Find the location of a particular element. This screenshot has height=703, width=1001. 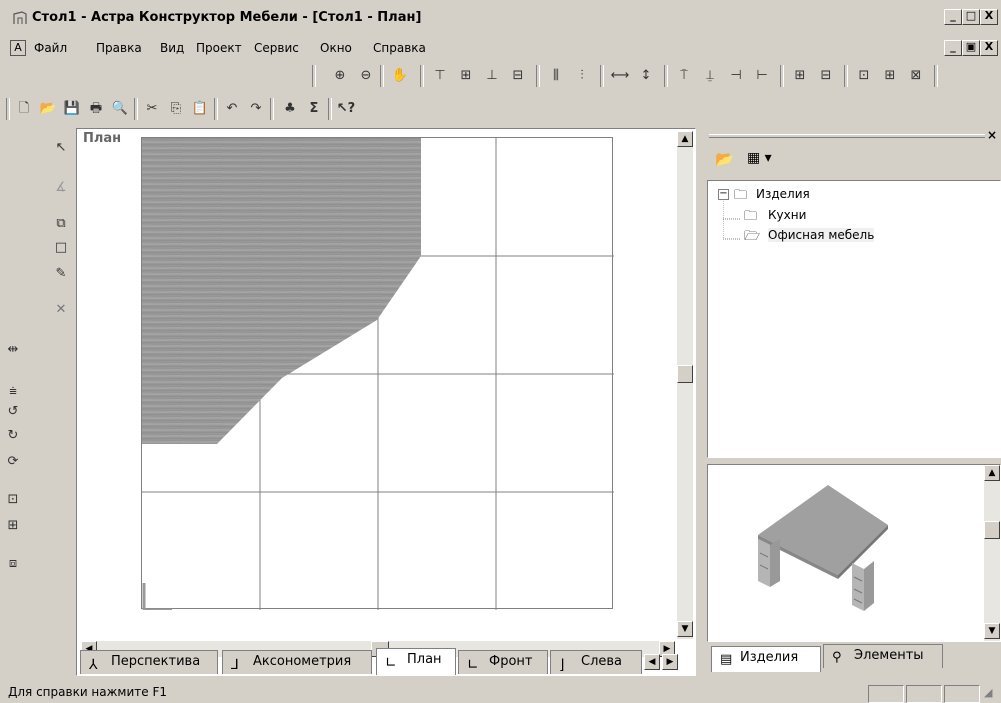

left-tab-icon: ⌋ is located at coordinates (562, 665).